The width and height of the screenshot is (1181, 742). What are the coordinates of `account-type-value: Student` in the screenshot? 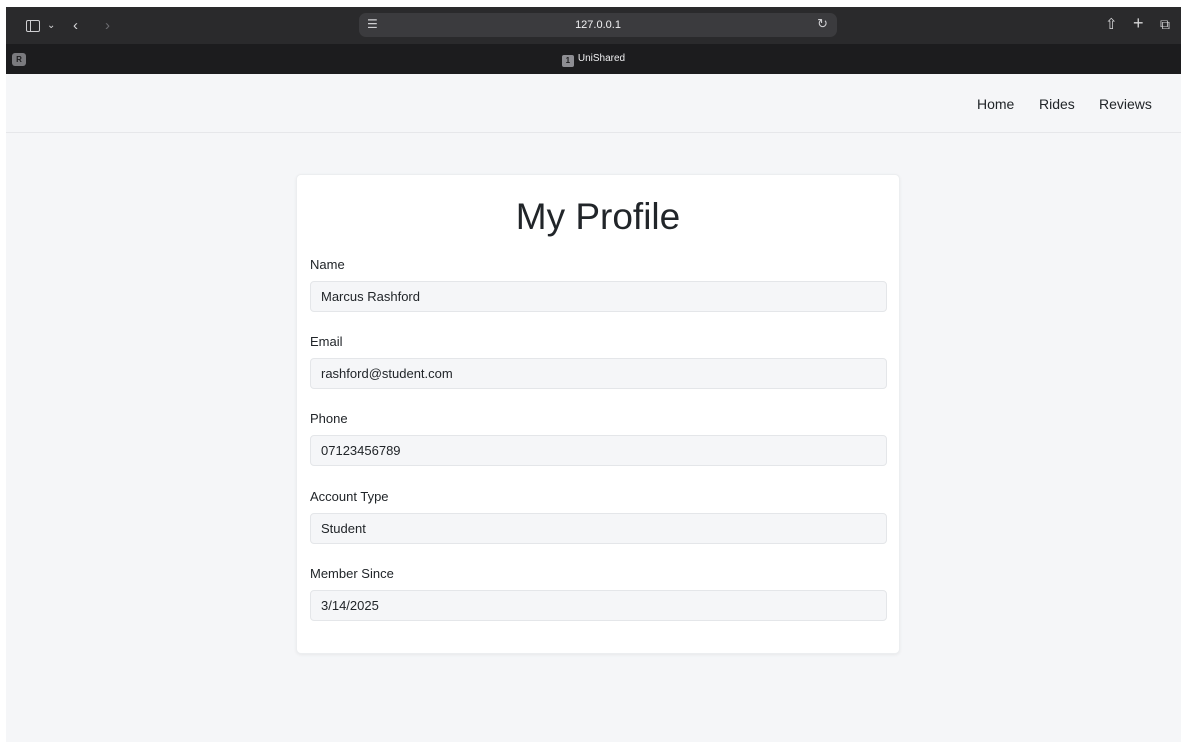 It's located at (343, 528).